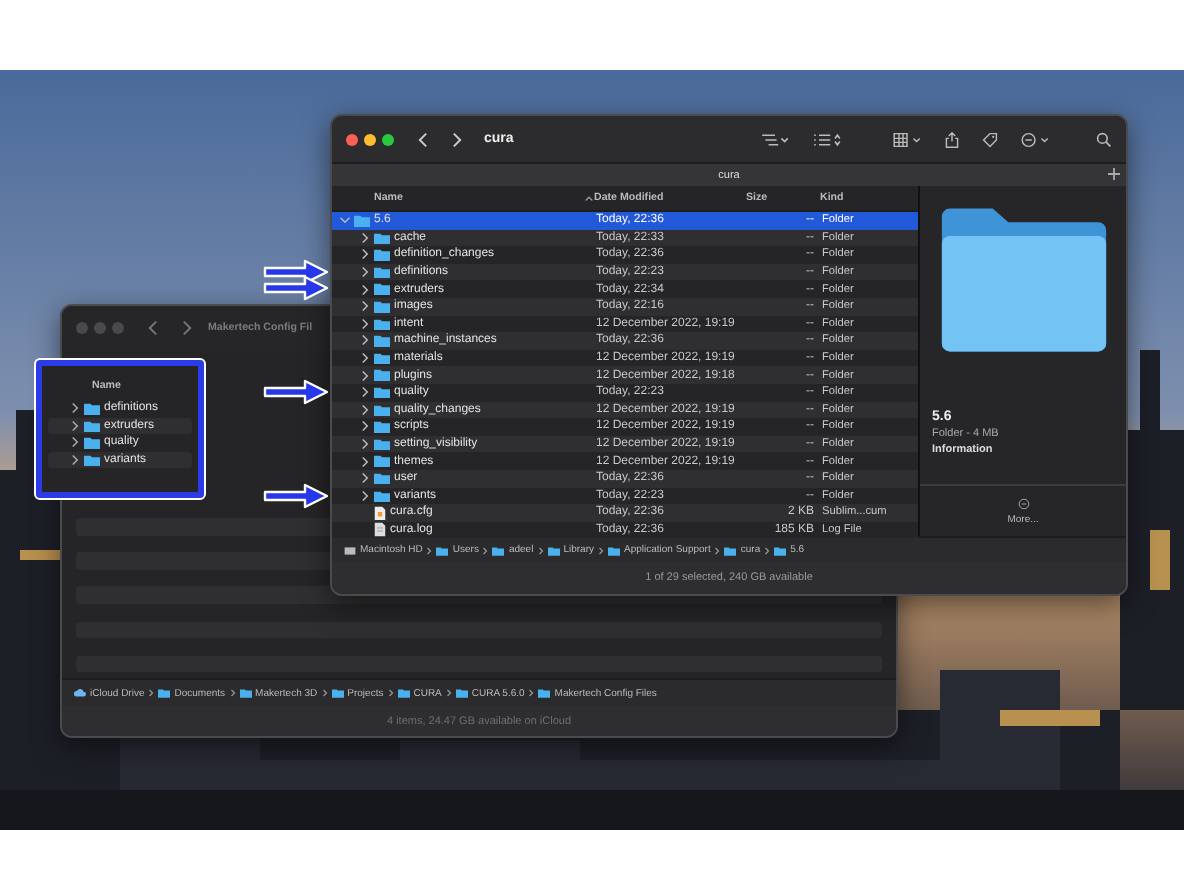 Image resolution: width=1184 pixels, height=888 pixels. Describe the element at coordinates (827, 139) in the screenshot. I see `list-view-icon` at that location.